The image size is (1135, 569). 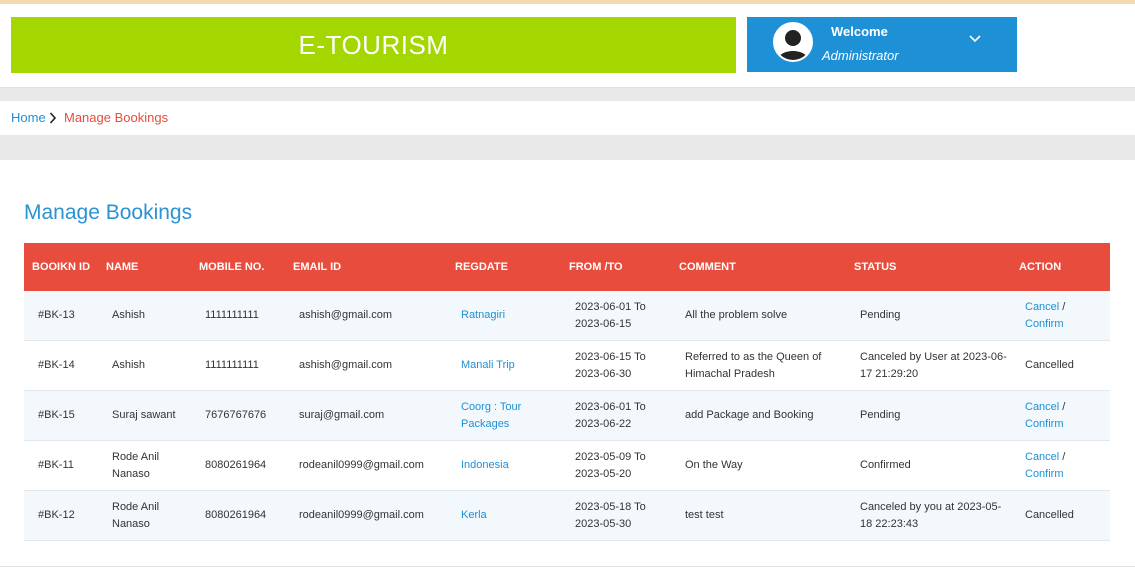 I want to click on user-avatar-icon, so click(x=793, y=42).